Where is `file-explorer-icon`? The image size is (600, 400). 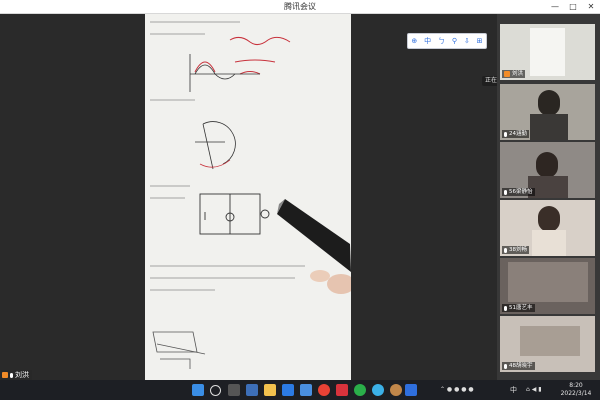 file-explorer-icon is located at coordinates (270, 390).